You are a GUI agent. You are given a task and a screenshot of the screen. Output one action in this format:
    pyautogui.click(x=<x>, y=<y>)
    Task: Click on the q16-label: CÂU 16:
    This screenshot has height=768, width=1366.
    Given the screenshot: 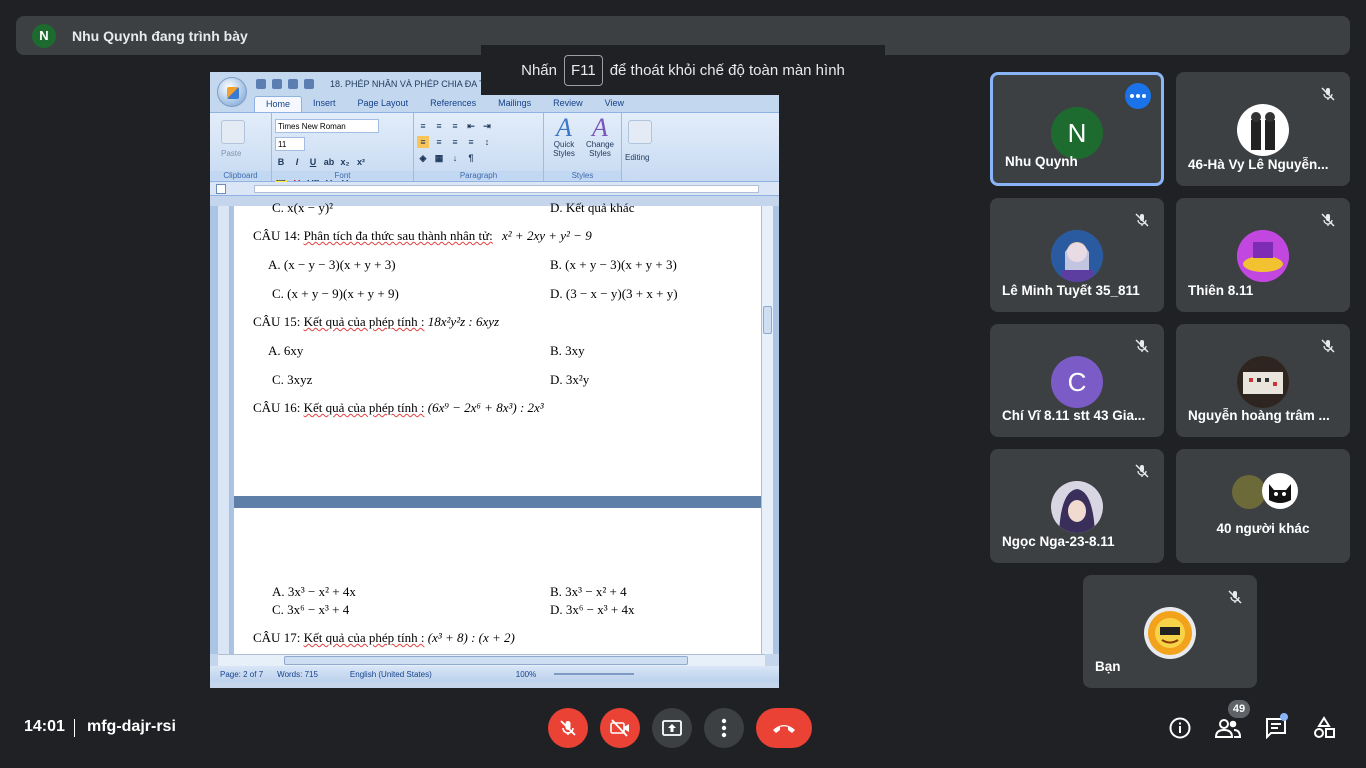 What is the action you would take?
    pyautogui.click(x=277, y=407)
    